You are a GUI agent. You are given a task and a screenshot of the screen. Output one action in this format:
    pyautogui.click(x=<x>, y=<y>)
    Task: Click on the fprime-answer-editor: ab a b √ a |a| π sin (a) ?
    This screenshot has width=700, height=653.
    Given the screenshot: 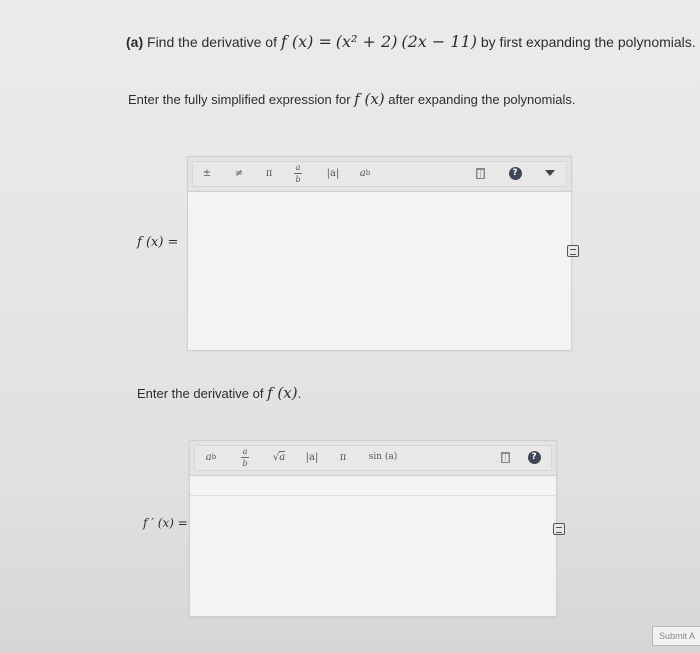 What is the action you would take?
    pyautogui.click(x=373, y=528)
    